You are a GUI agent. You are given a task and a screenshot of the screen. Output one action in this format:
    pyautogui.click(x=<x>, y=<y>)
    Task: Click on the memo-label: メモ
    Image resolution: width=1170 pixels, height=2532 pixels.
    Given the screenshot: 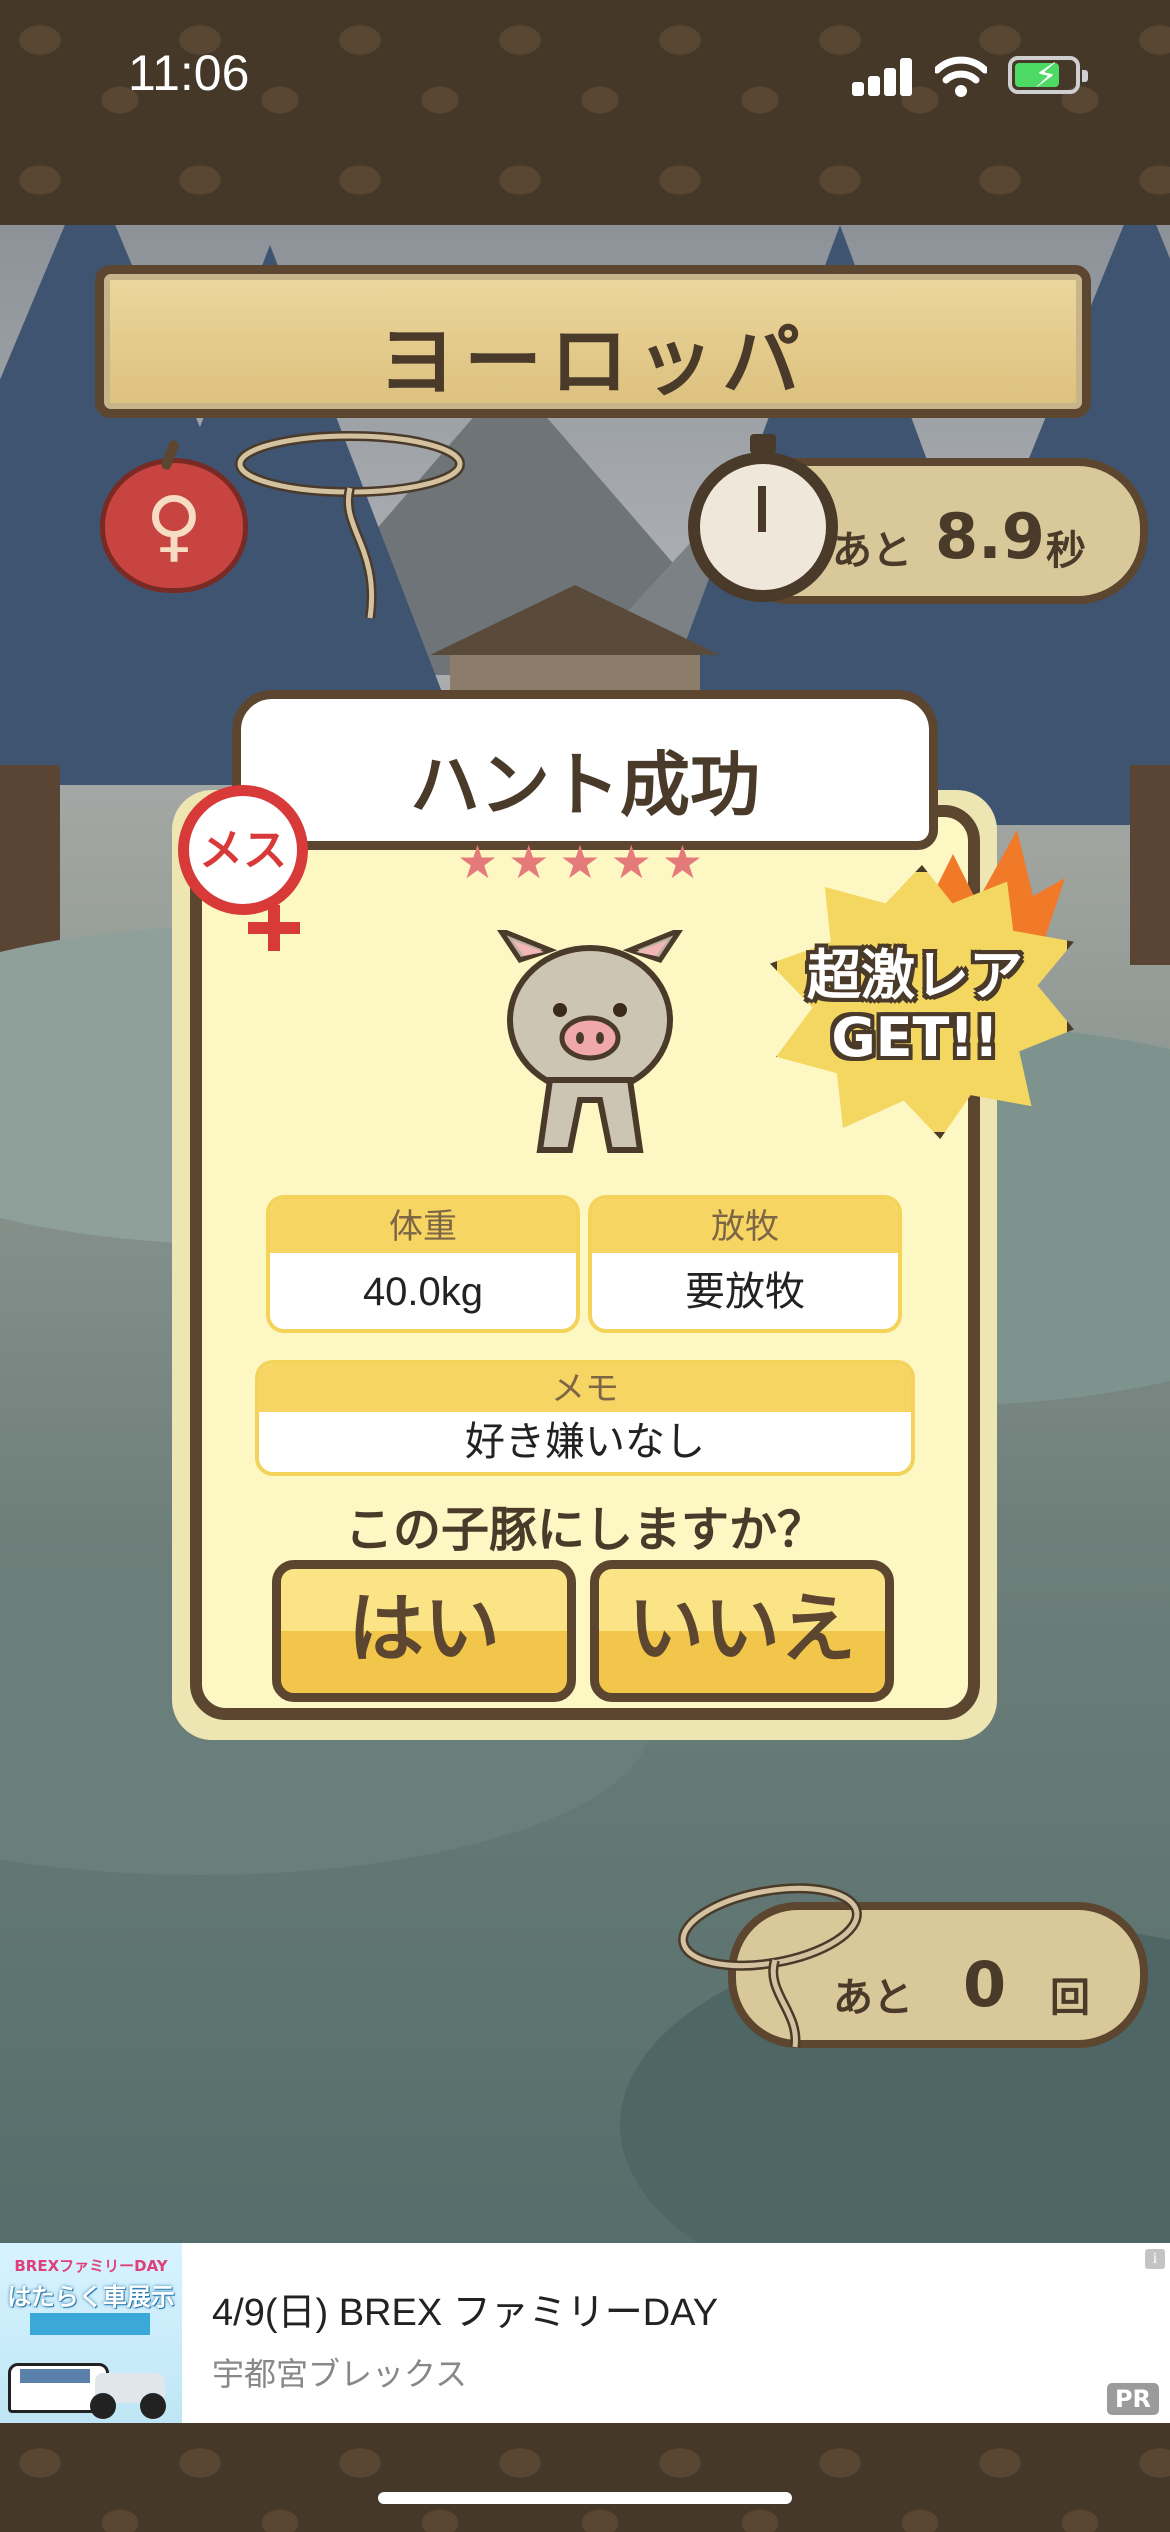 What is the action you would take?
    pyautogui.click(x=585, y=1388)
    